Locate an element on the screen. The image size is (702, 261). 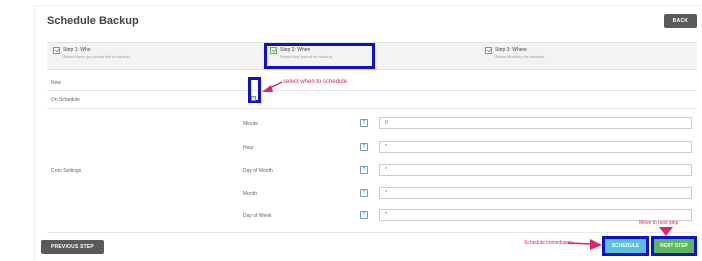
arrow-to-schedule is located at coordinates (584, 244).